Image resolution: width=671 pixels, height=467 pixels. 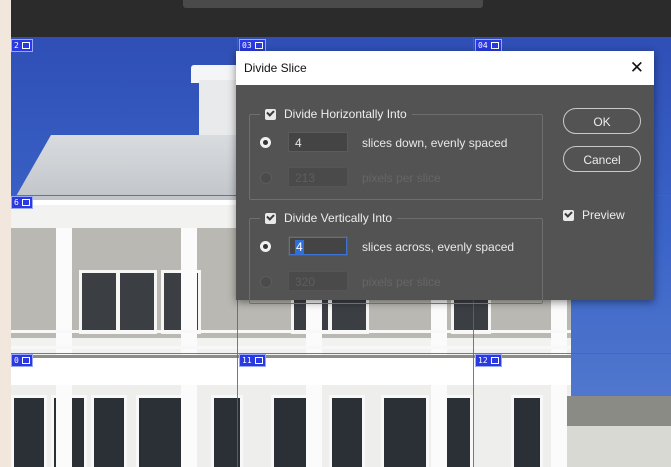 I want to click on divide-horizontally-label: Divide Horizontally Into, so click(x=345, y=114).